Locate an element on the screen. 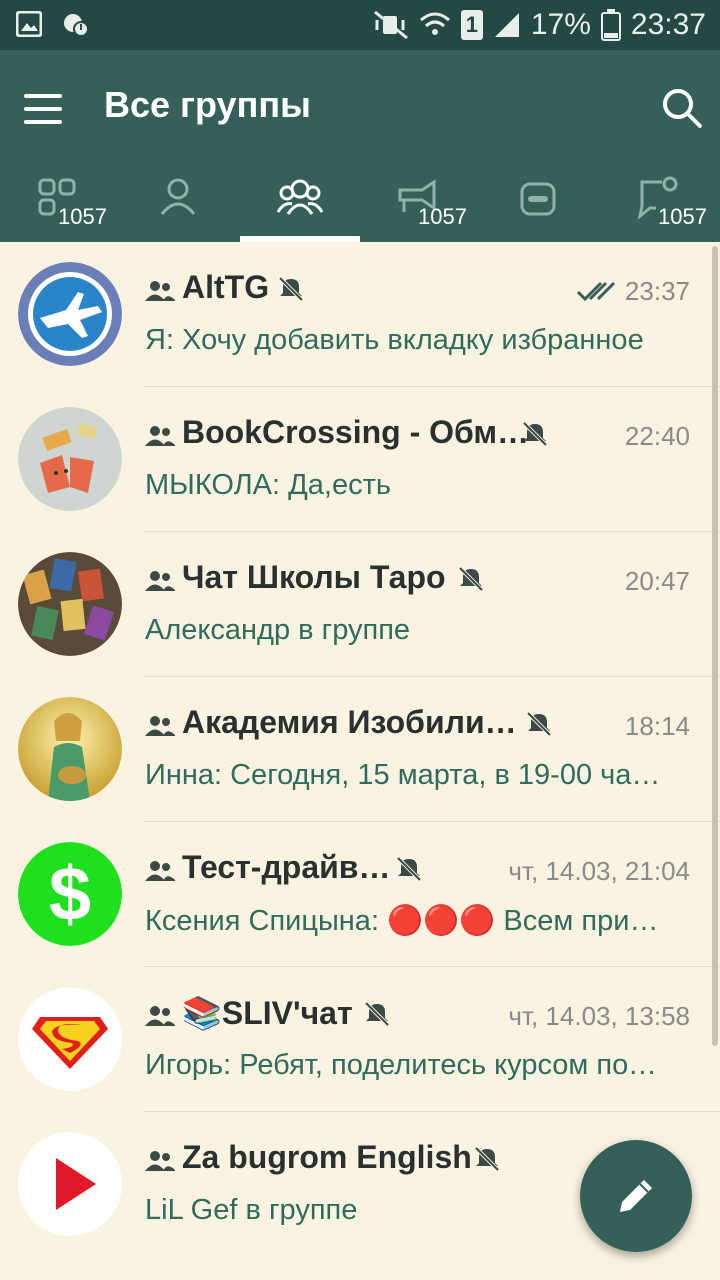  battery-icon is located at coordinates (610, 25).